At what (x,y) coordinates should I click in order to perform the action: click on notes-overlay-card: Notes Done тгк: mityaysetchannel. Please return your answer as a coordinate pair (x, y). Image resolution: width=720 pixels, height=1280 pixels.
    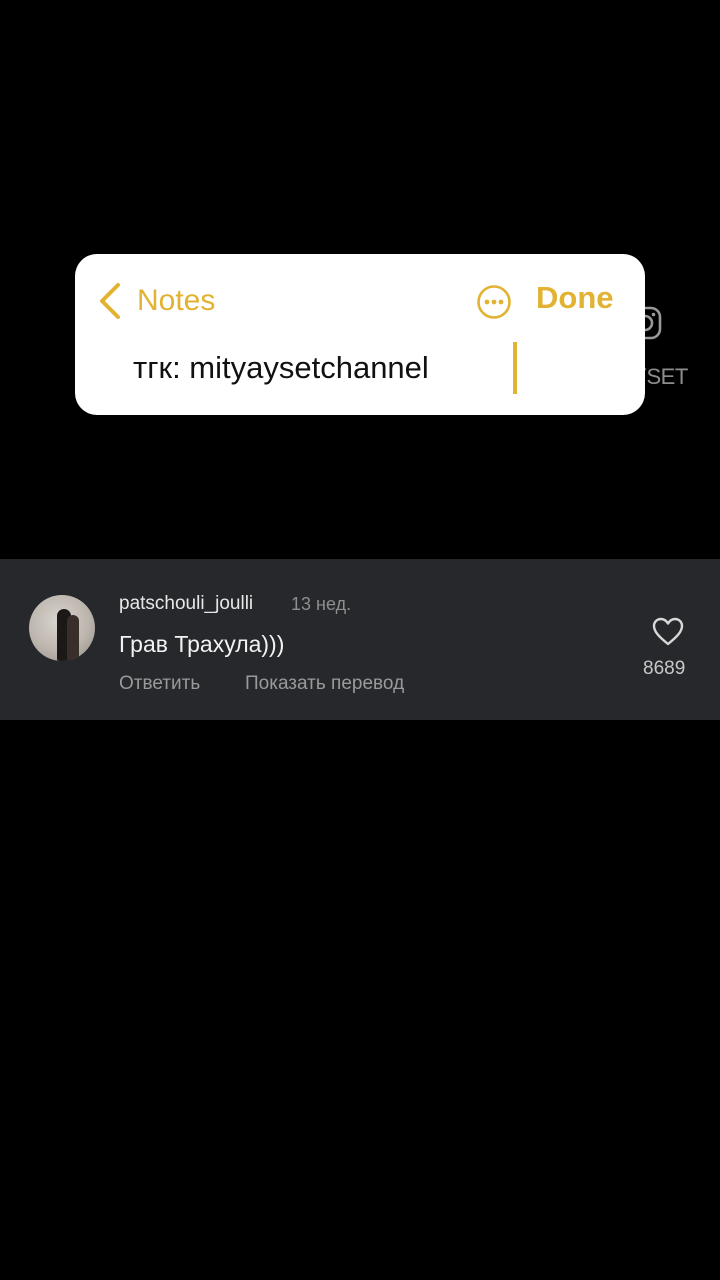
    Looking at the image, I should click on (360, 334).